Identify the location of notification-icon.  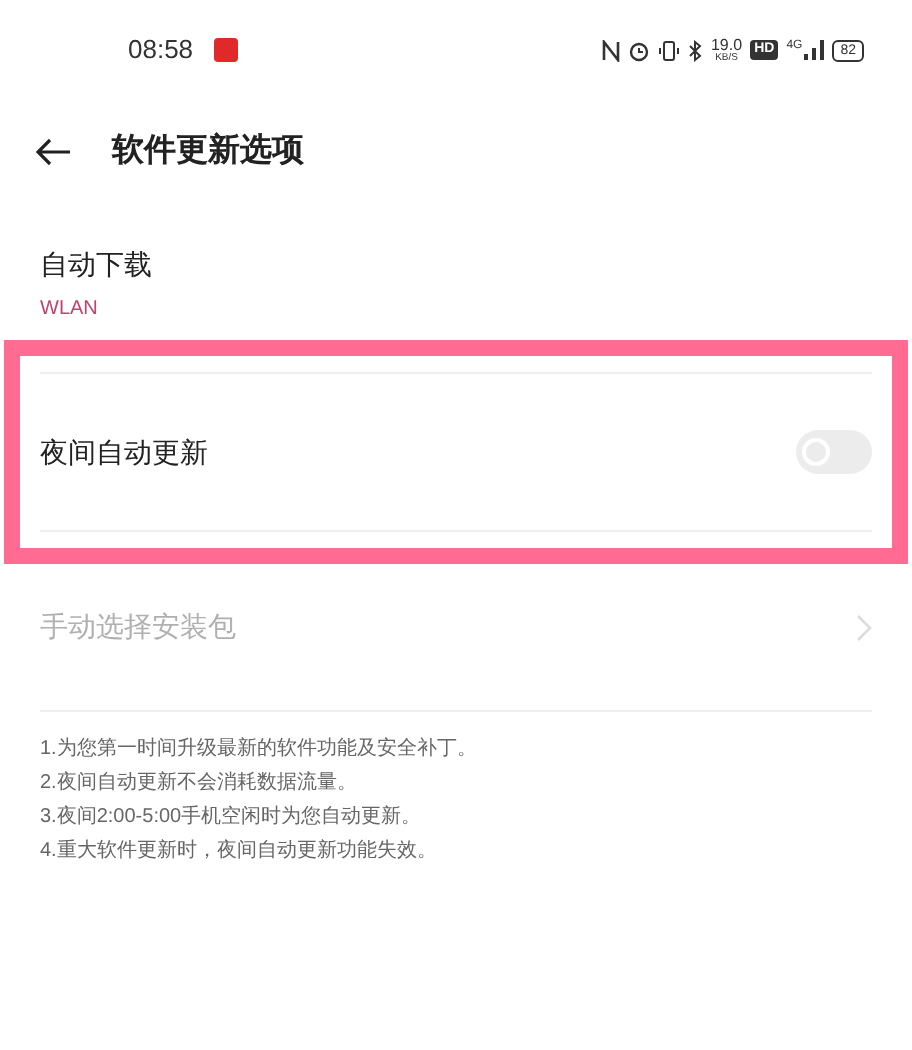
(225, 50).